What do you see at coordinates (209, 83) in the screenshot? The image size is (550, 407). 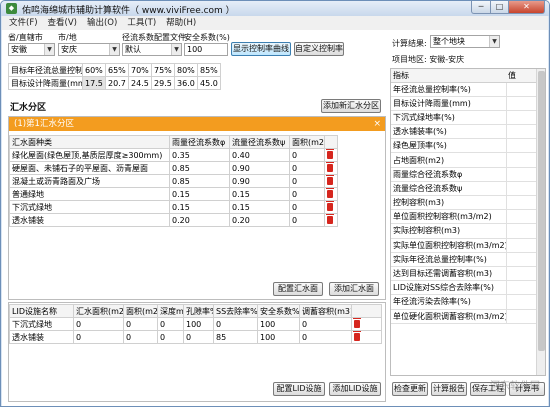 I see `rain-cell: 45.0` at bounding box center [209, 83].